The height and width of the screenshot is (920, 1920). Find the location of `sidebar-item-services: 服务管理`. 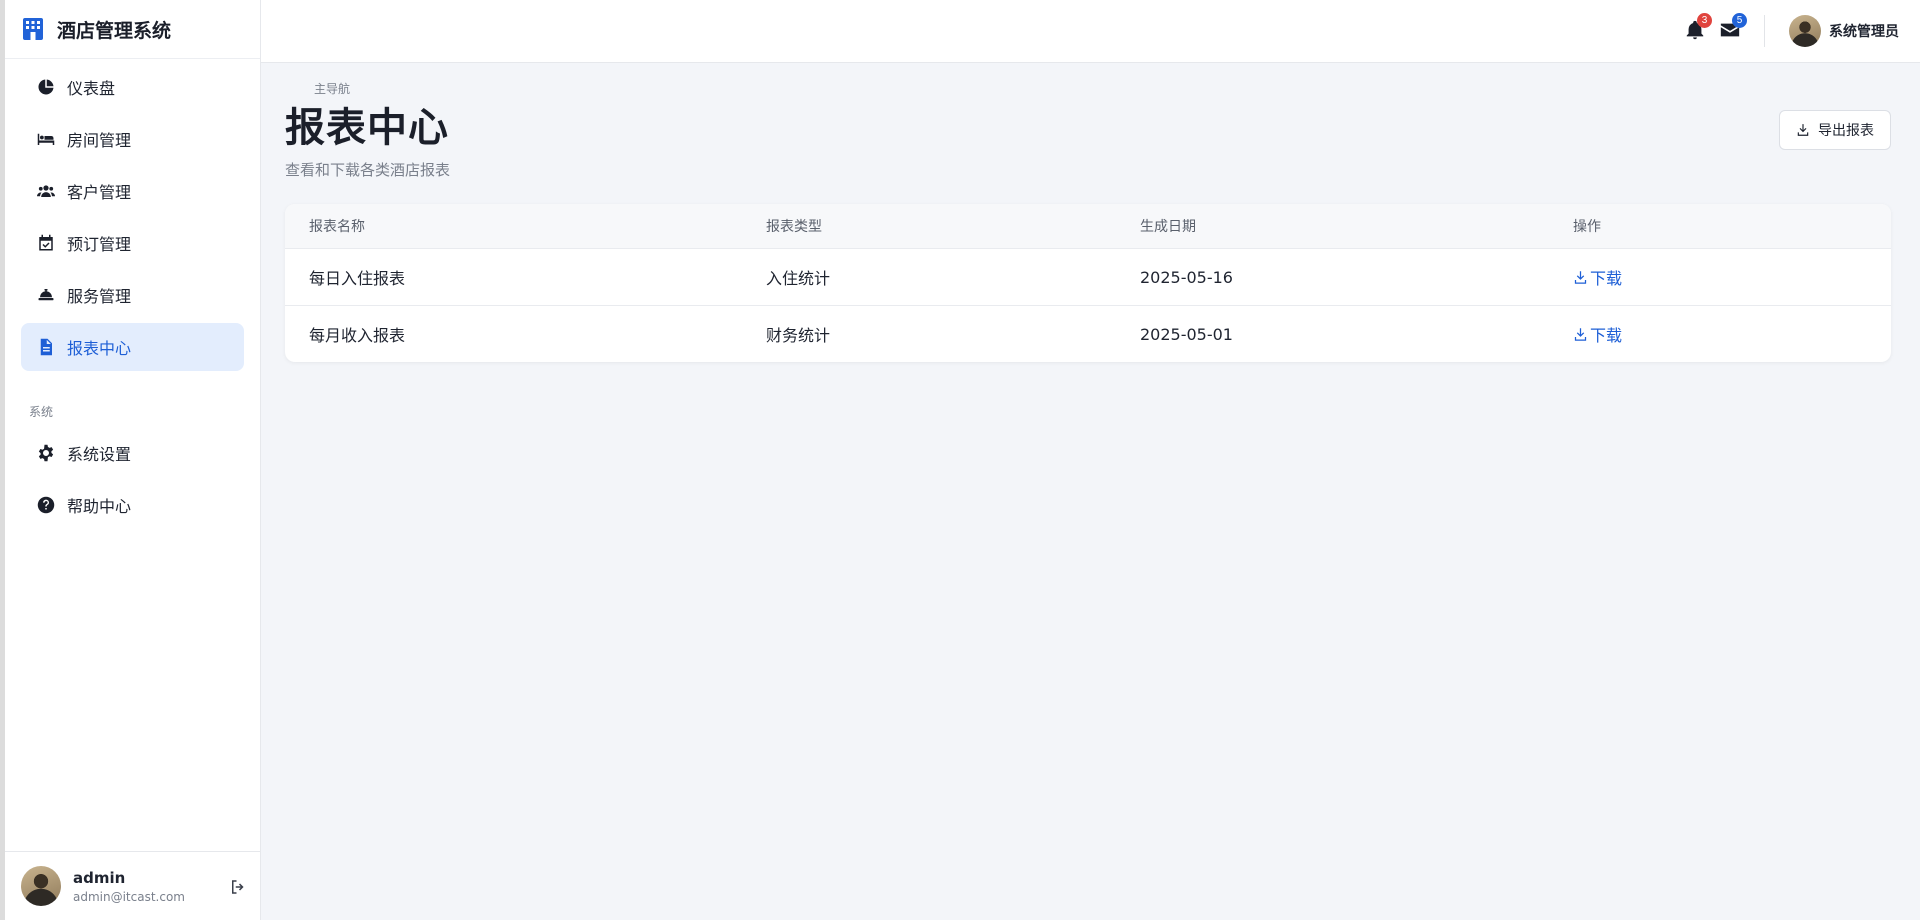

sidebar-item-services: 服务管理 is located at coordinates (132, 295).